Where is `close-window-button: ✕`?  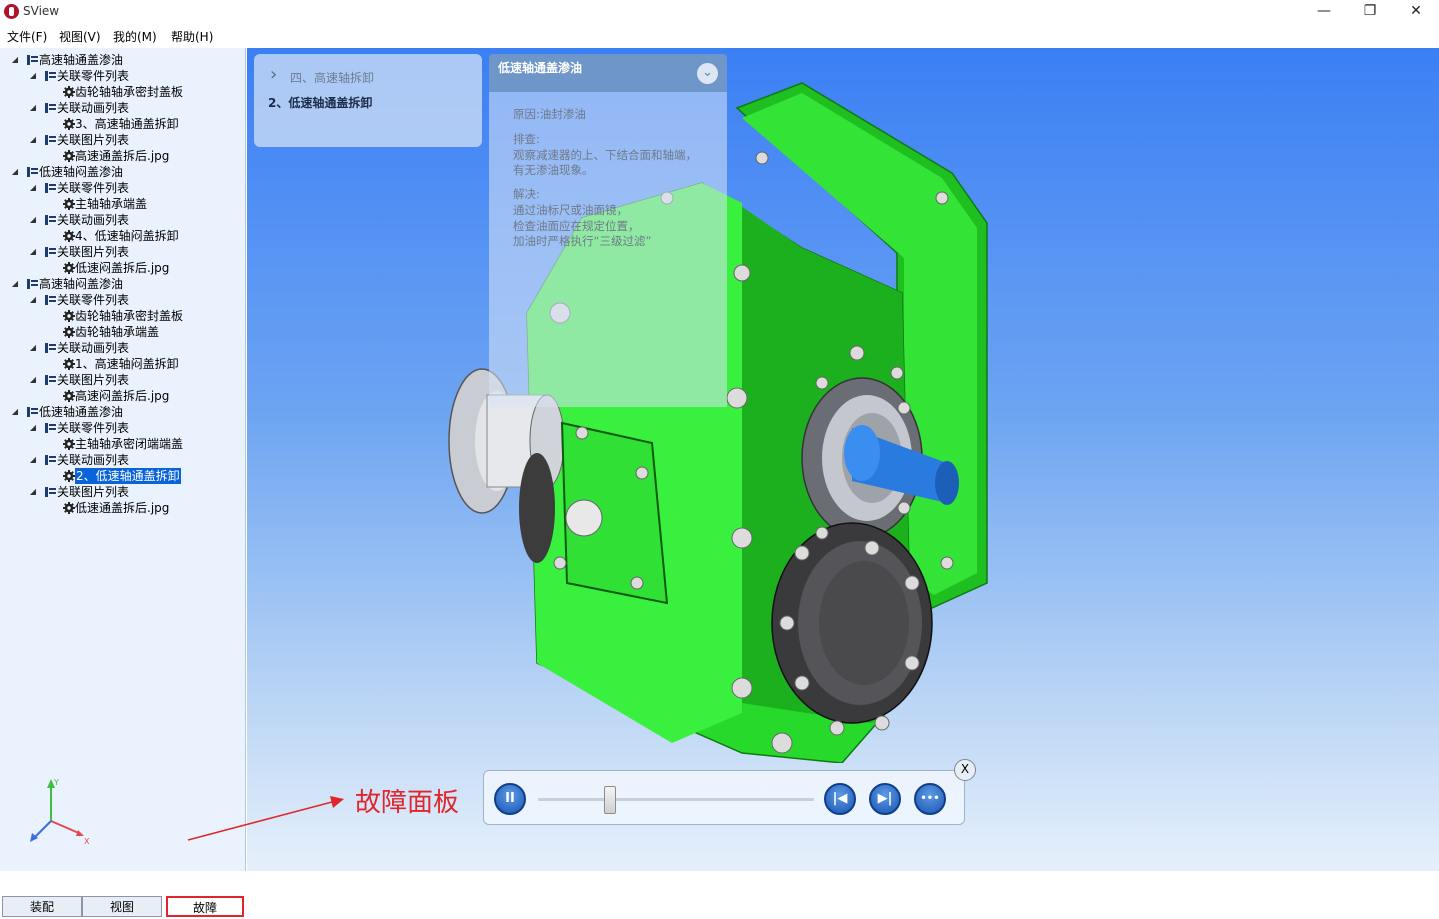 close-window-button: ✕ is located at coordinates (1416, 12).